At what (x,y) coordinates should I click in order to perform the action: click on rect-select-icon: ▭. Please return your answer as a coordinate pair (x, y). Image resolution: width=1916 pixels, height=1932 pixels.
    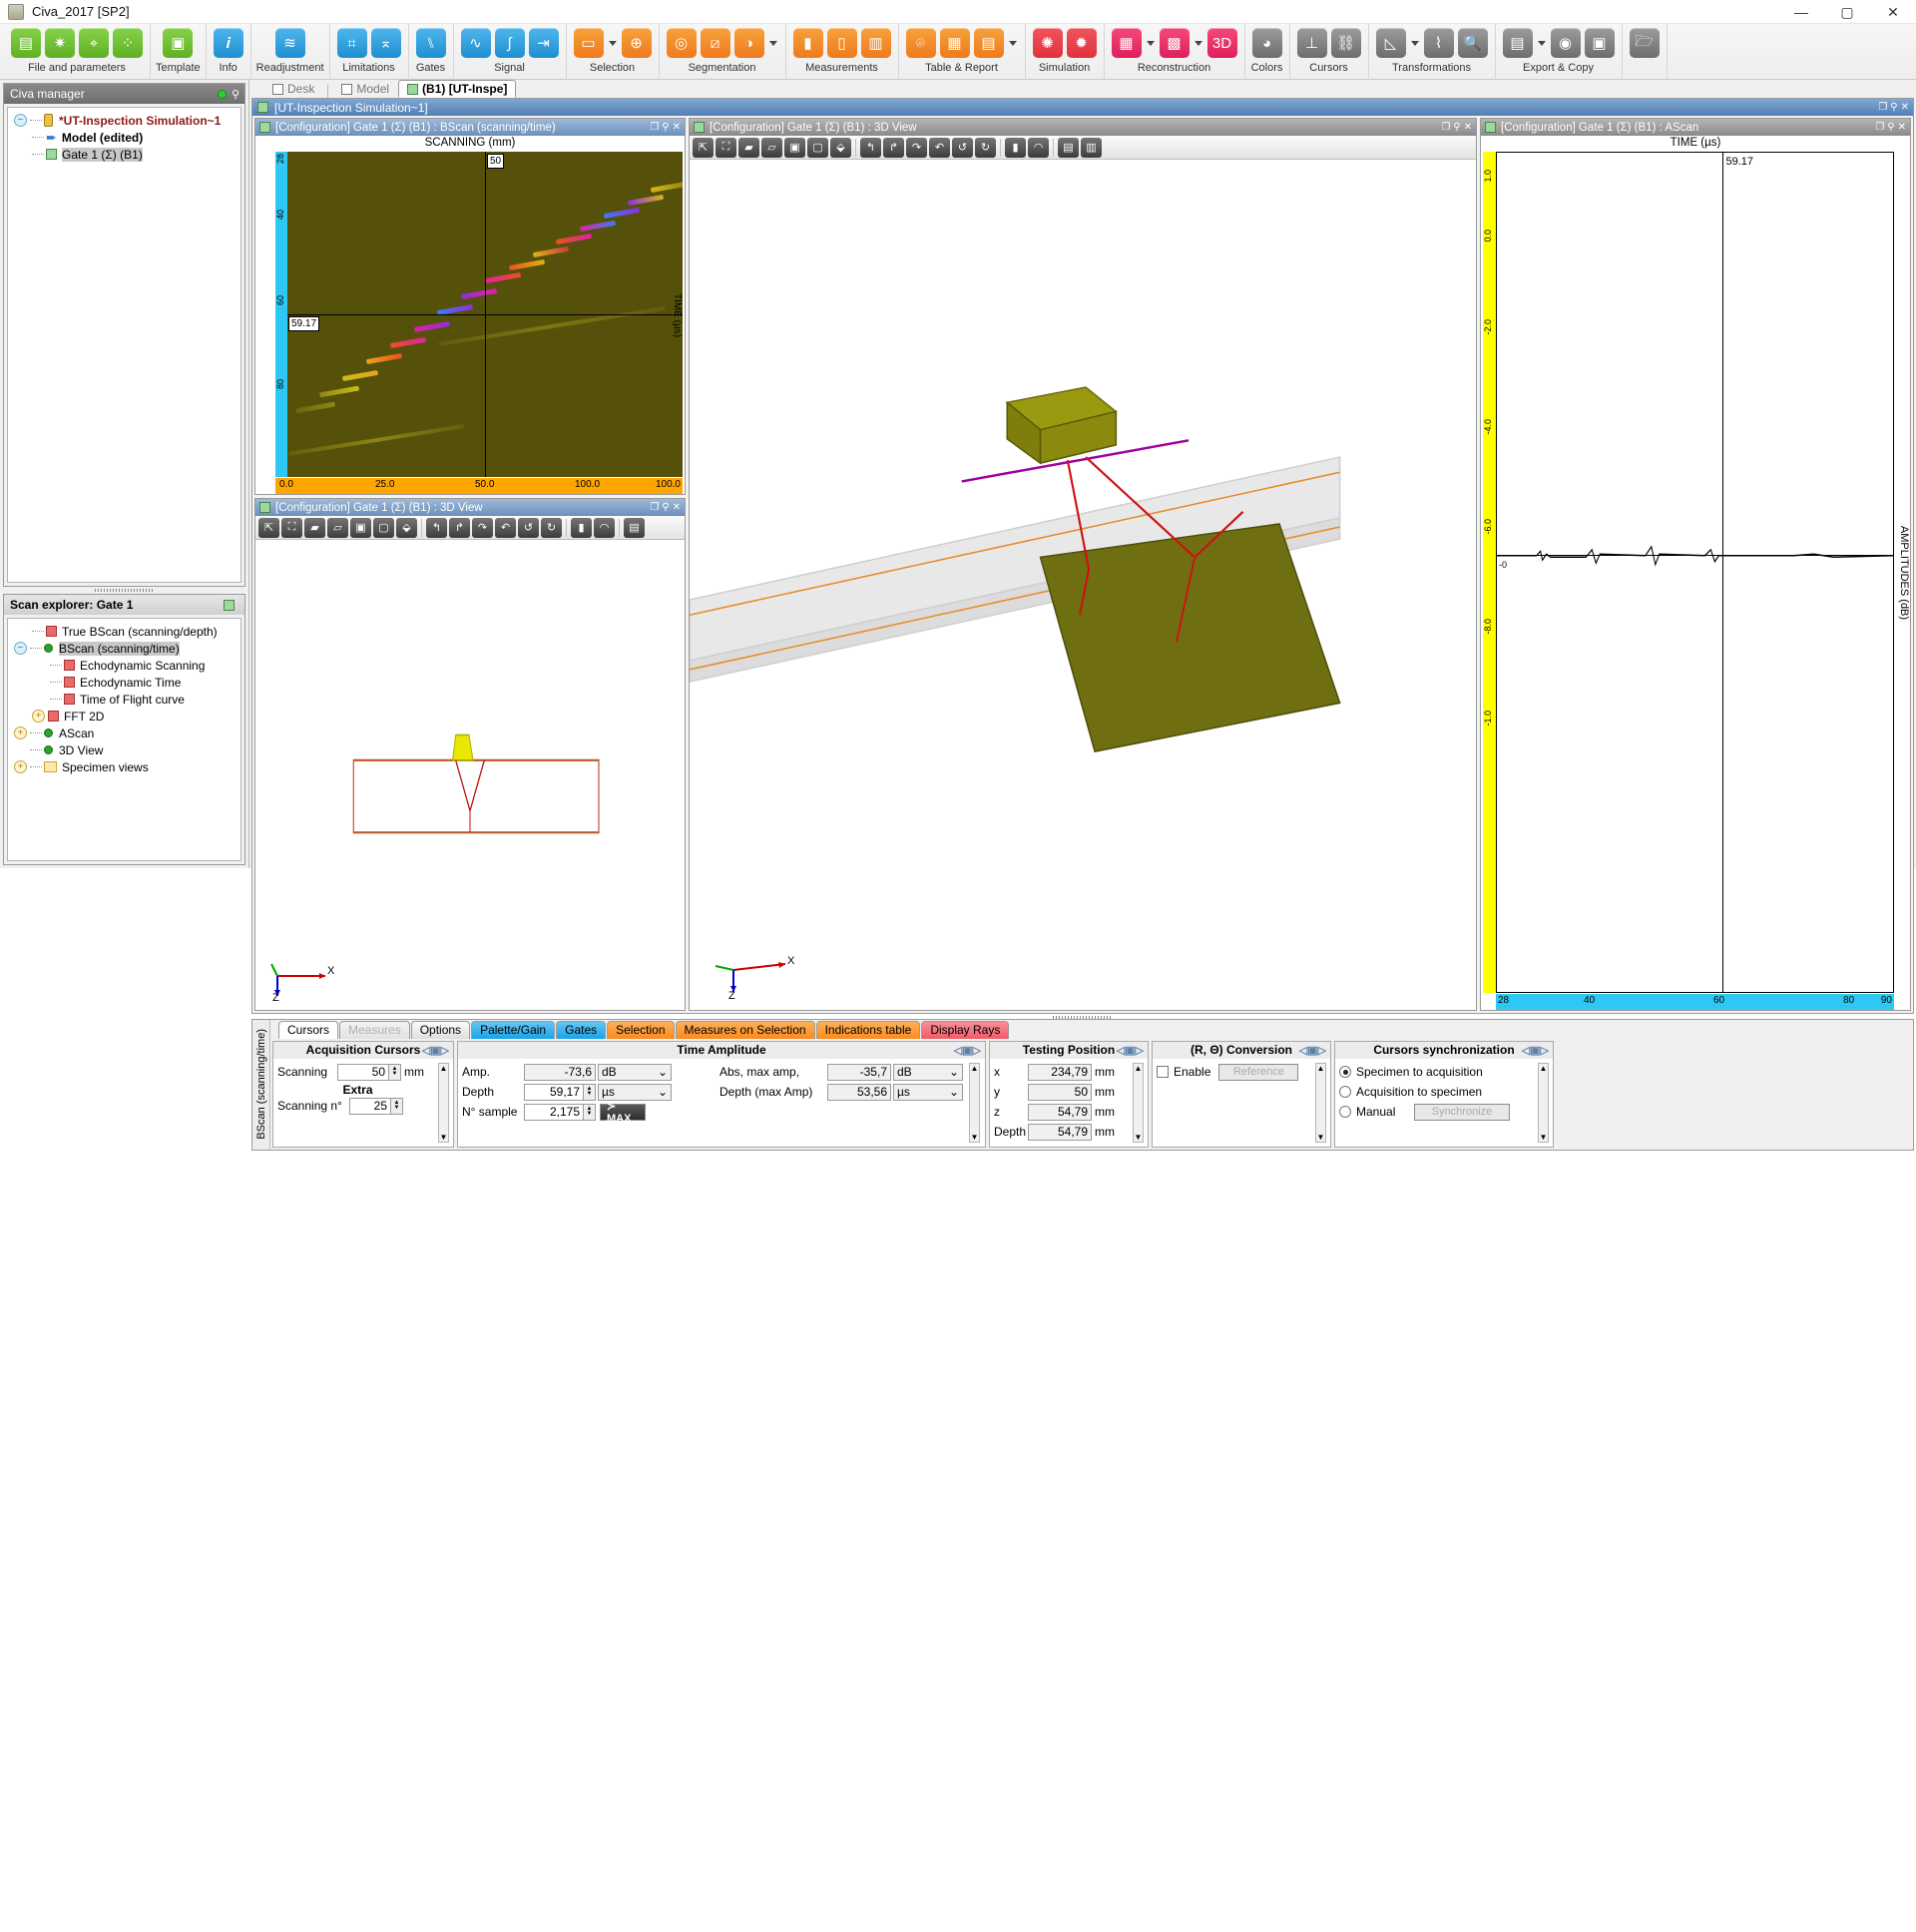
    Looking at the image, I should click on (588, 43).